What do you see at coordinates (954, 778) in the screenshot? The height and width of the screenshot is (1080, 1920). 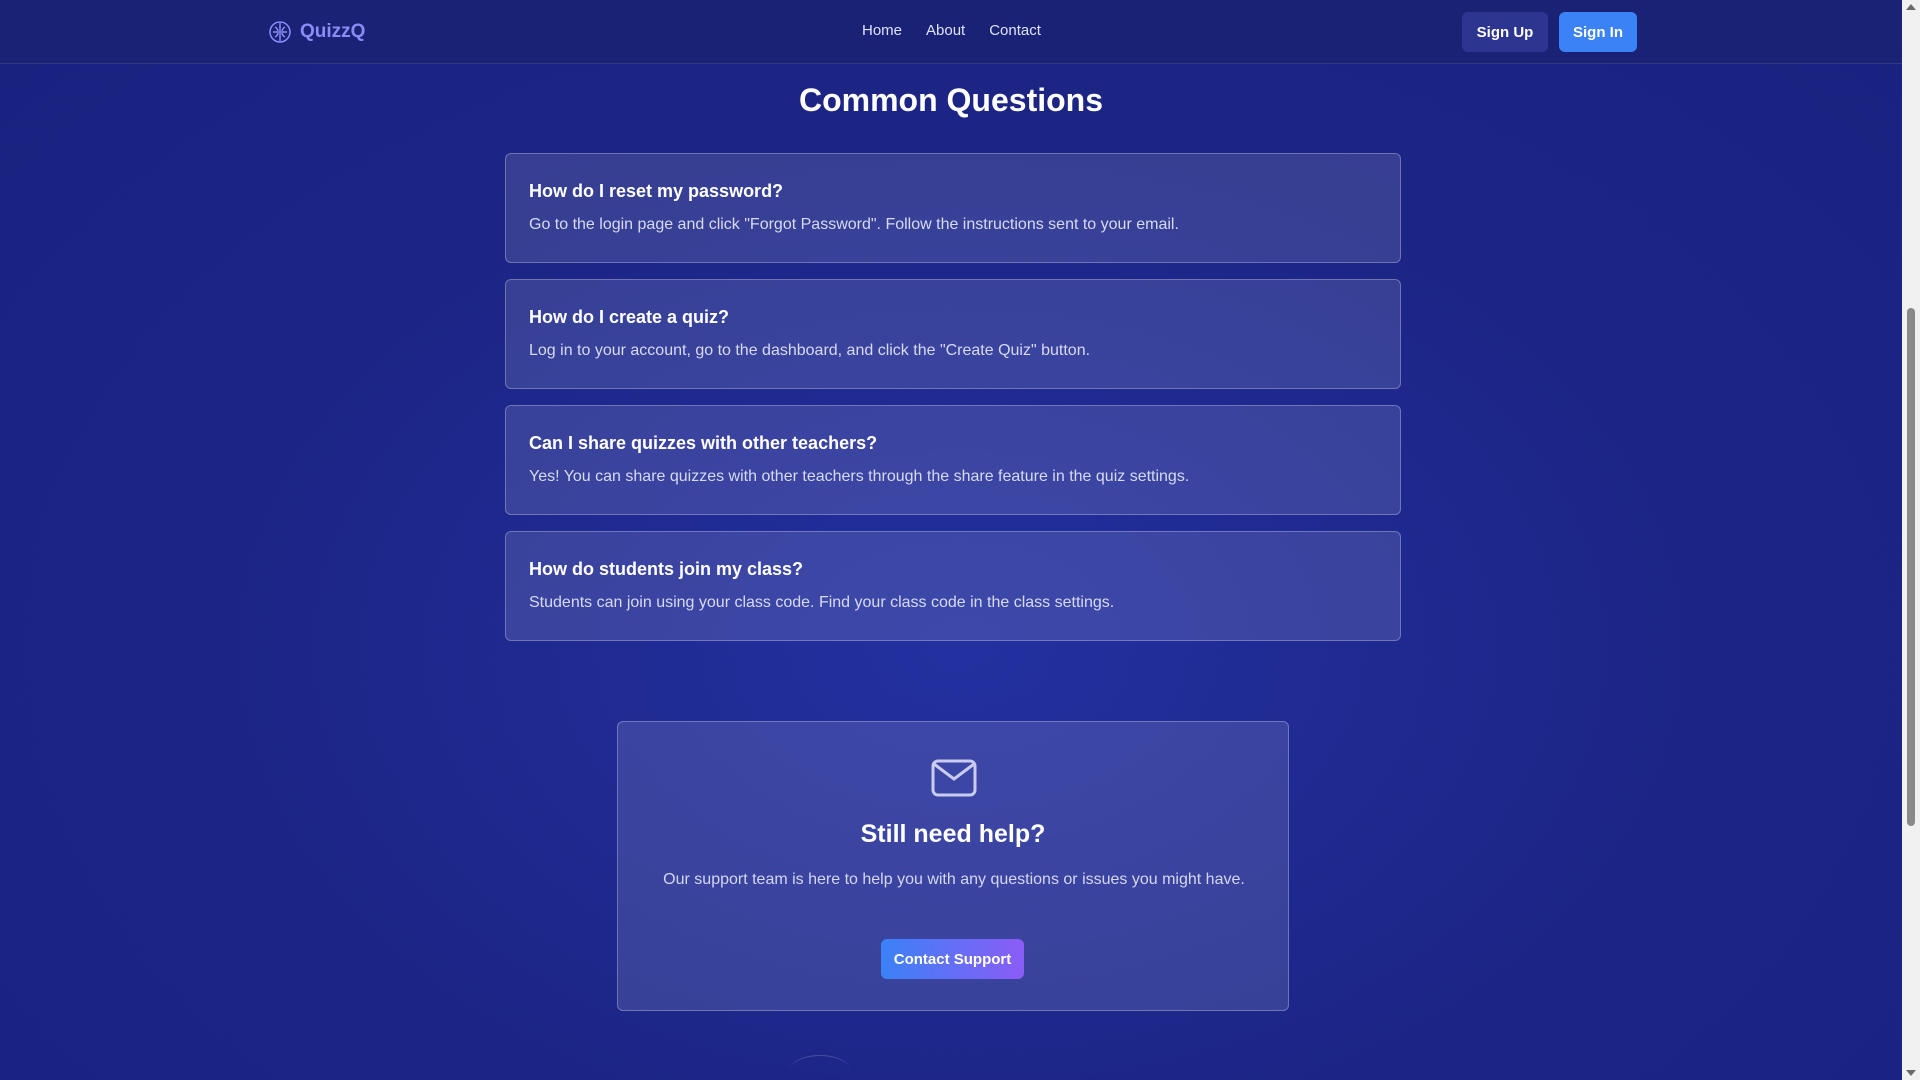 I see `mail-icon` at bounding box center [954, 778].